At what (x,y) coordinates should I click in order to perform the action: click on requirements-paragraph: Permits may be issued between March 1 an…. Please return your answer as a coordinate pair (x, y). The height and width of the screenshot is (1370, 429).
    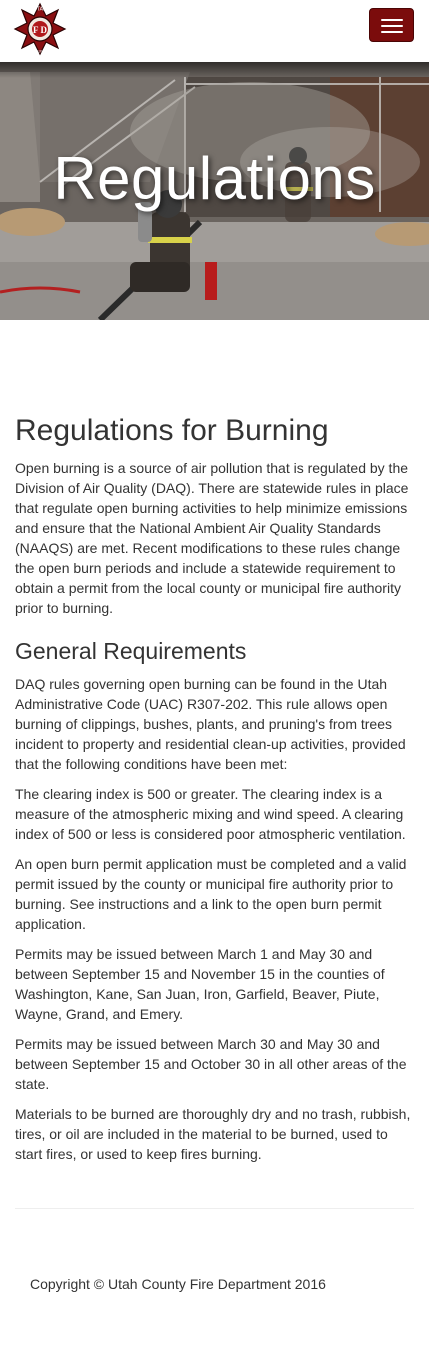
    Looking at the image, I should click on (200, 984).